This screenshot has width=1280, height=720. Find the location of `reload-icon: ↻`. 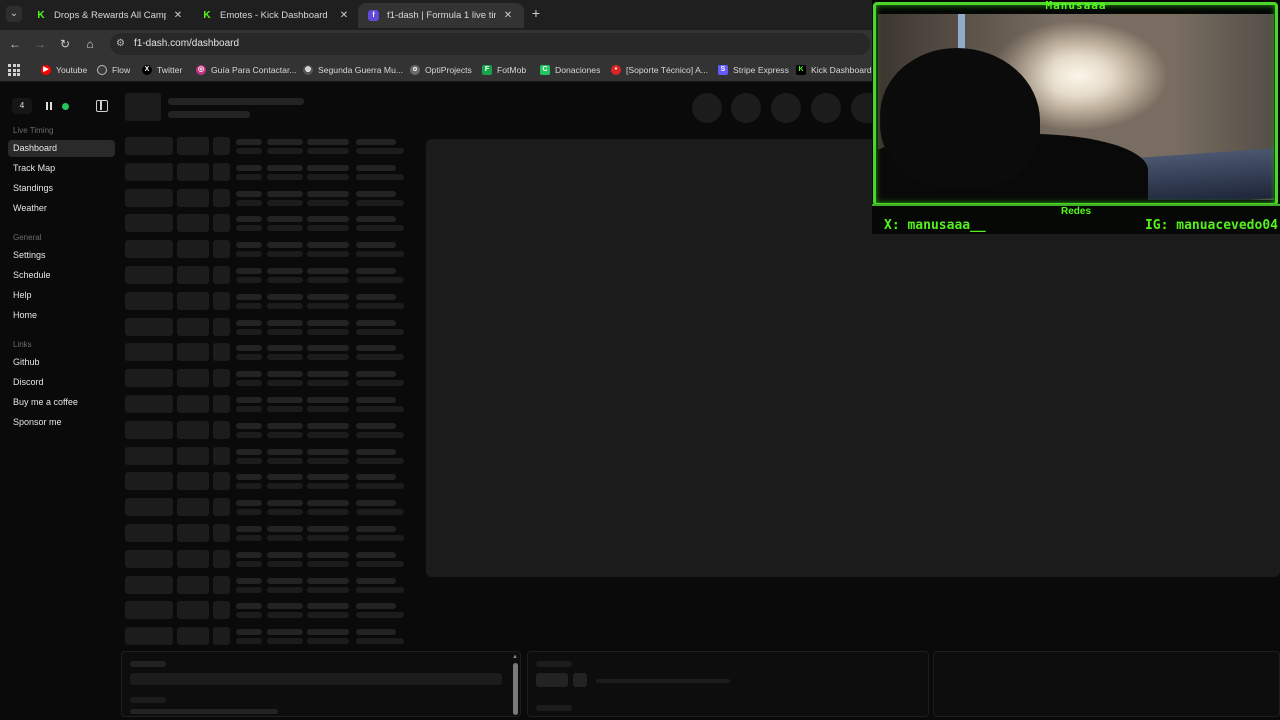

reload-icon: ↻ is located at coordinates (65, 44).